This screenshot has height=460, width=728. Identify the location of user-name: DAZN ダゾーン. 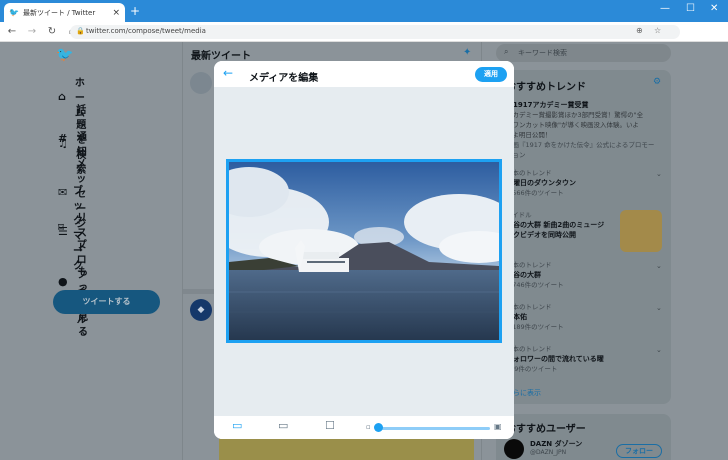
(556, 444).